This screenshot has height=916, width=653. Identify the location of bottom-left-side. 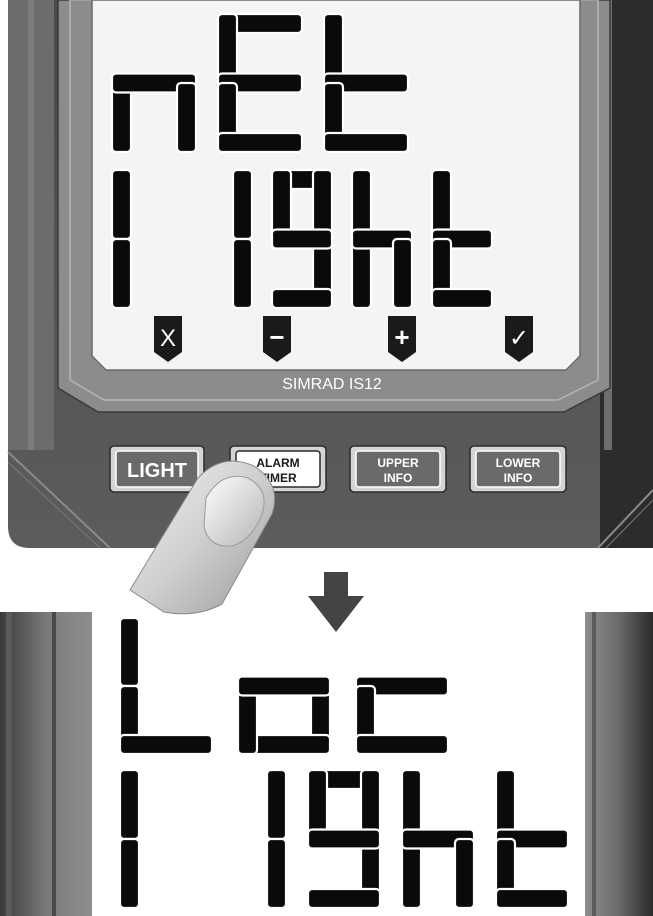
(46, 764).